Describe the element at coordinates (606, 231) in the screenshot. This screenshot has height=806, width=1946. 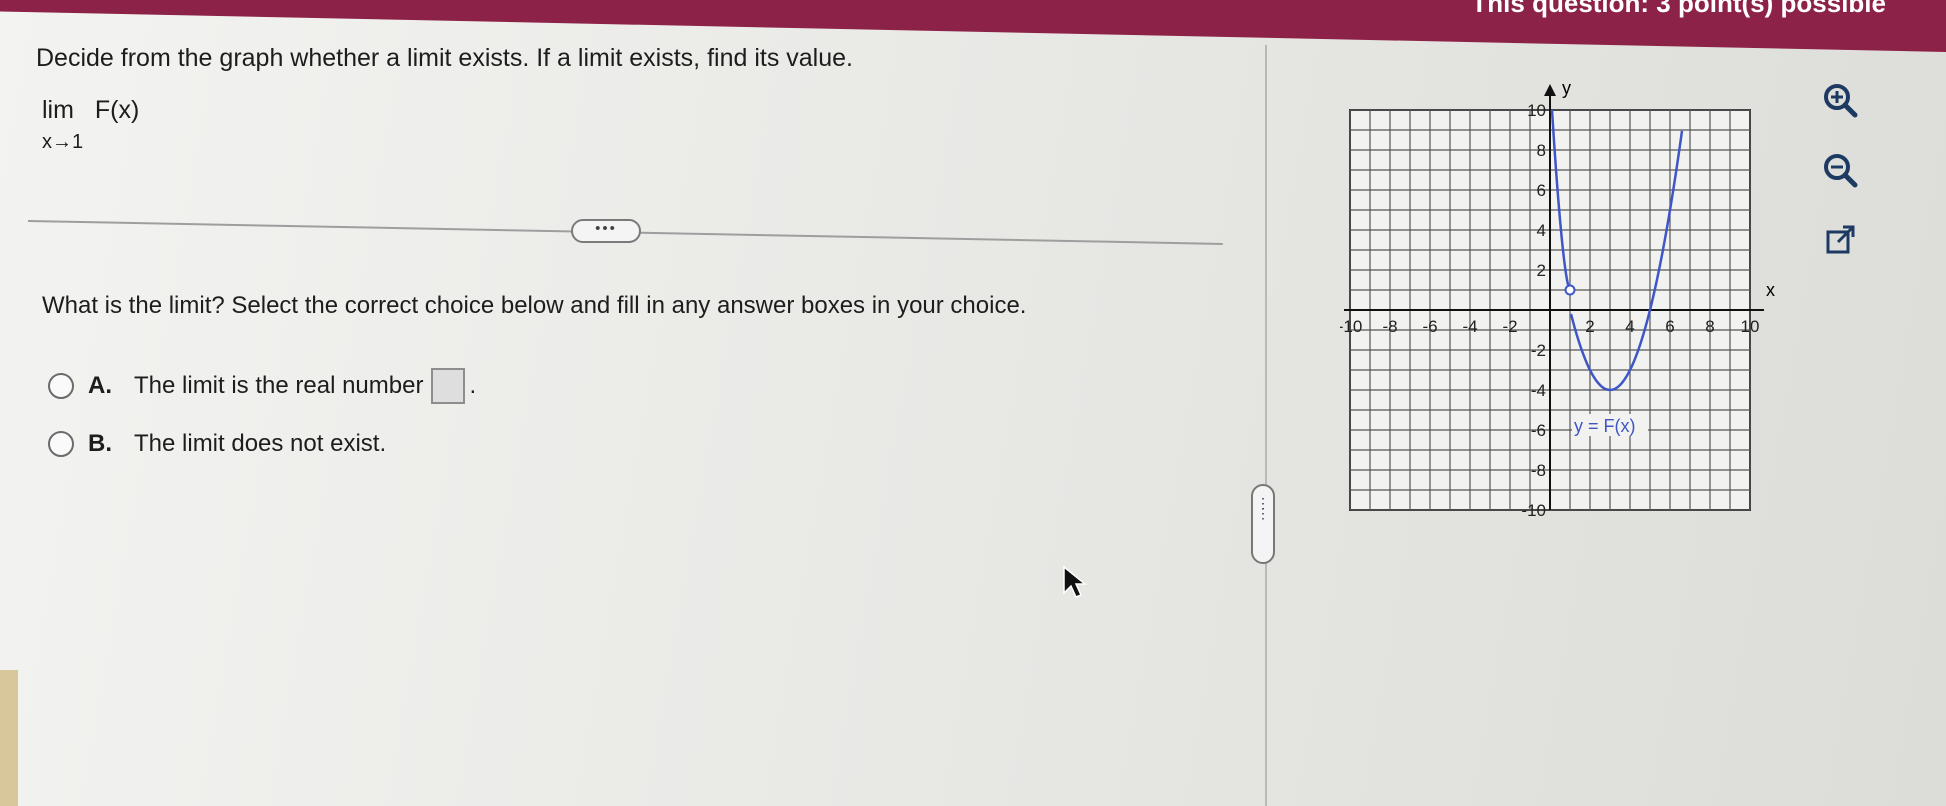
I see `expand-more-button: •••` at that location.